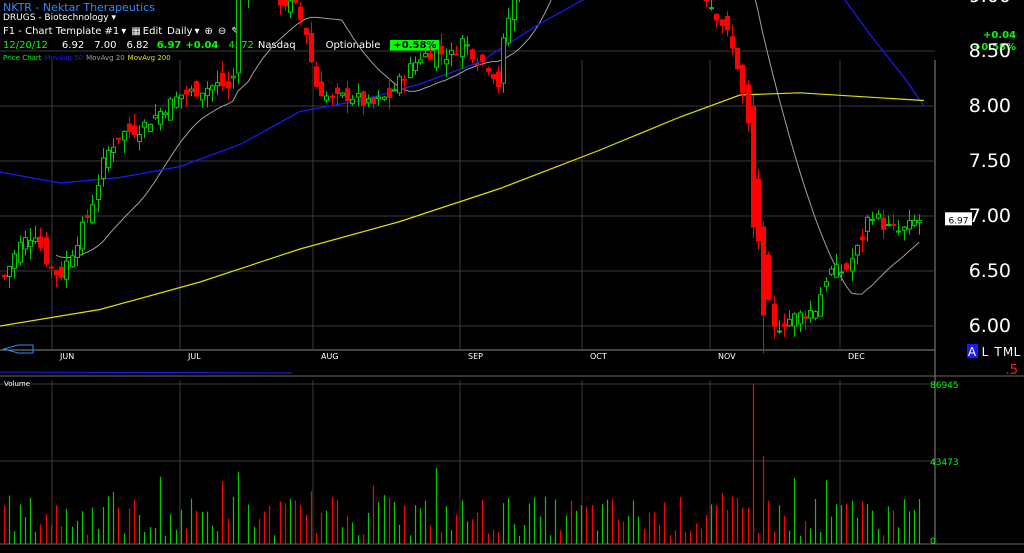  What do you see at coordinates (105, 58) in the screenshot?
I see `legend-ma20: MovAvg 20` at bounding box center [105, 58].